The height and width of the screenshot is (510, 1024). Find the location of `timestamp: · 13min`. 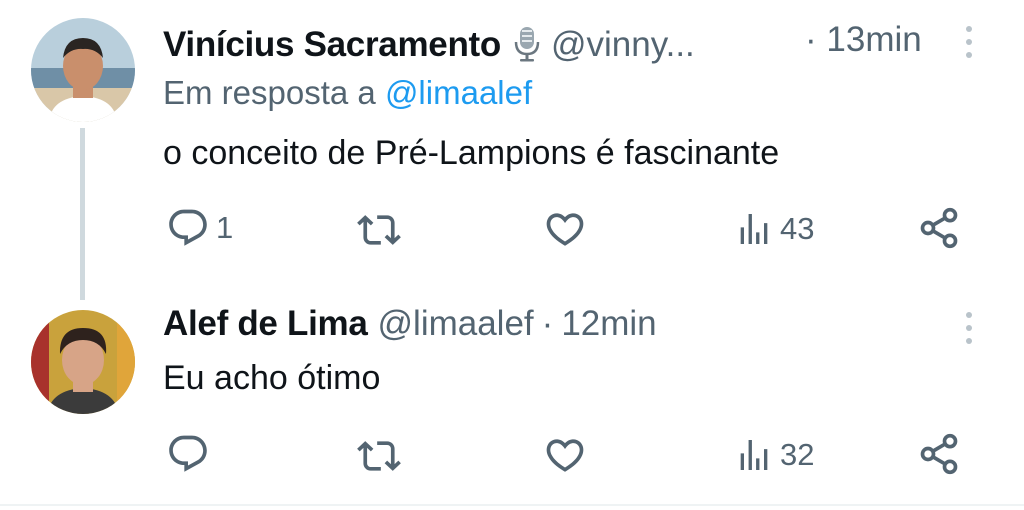

timestamp: · 13min is located at coordinates (863, 40).